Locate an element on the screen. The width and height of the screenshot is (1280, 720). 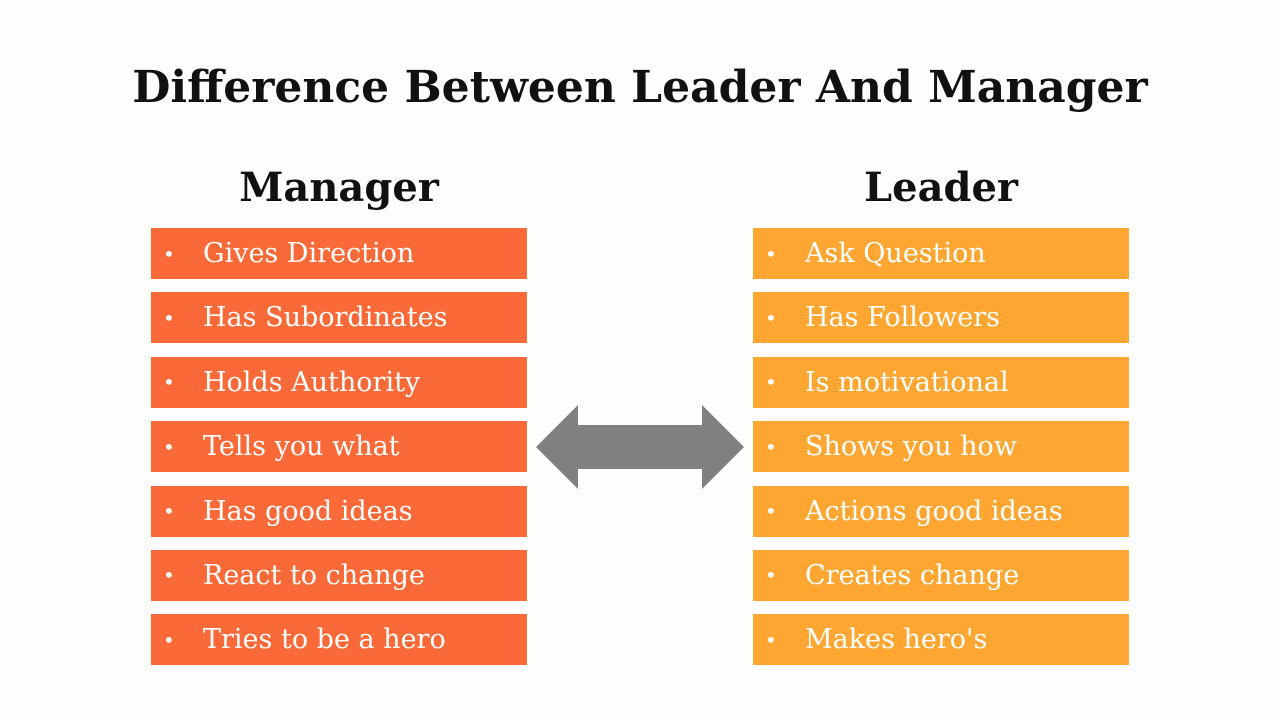
double-arrow-icon is located at coordinates (640, 447).